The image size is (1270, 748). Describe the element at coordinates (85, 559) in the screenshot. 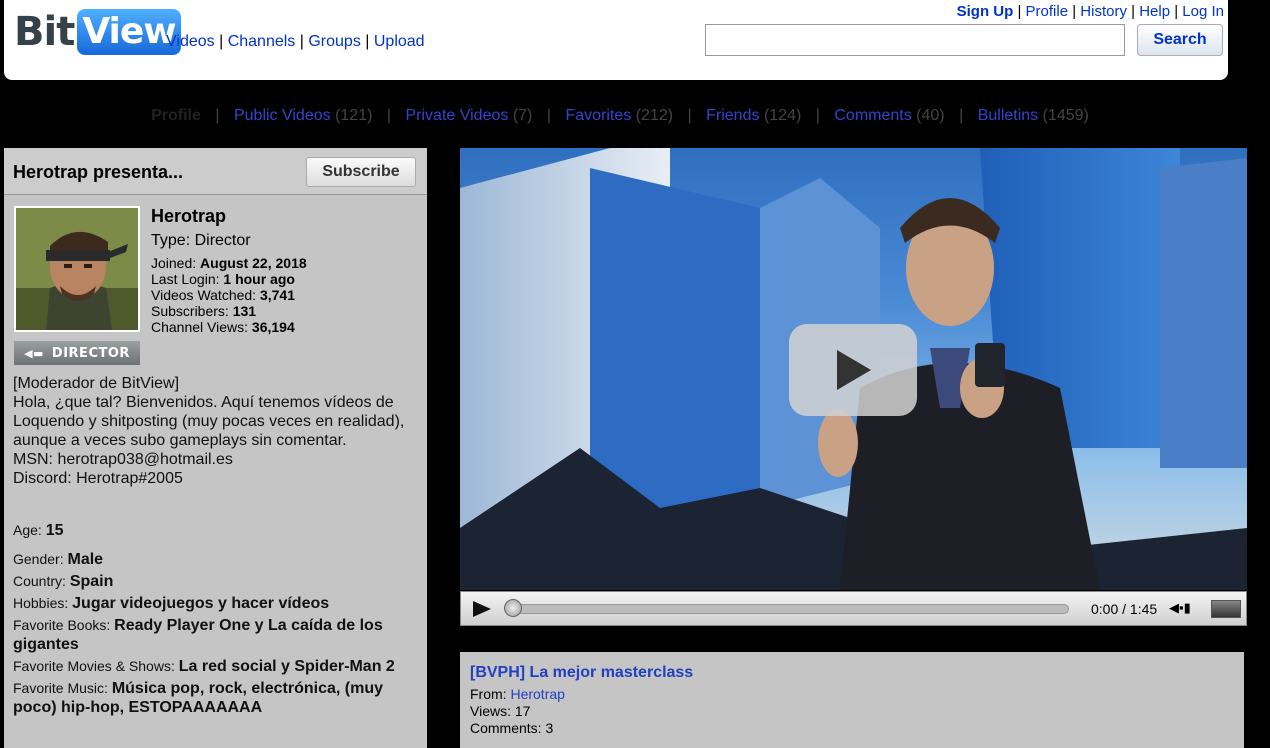

I see `field-value: Male` at that location.